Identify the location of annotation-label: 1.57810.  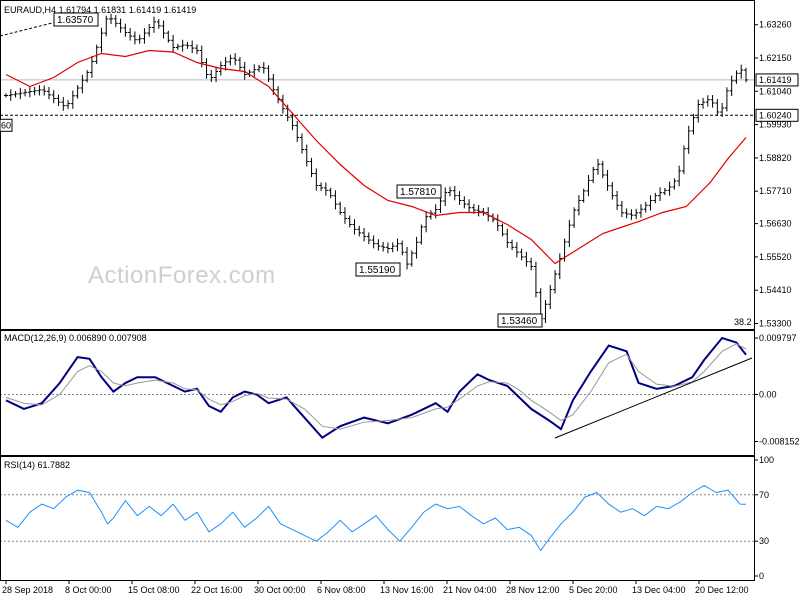
(418, 192).